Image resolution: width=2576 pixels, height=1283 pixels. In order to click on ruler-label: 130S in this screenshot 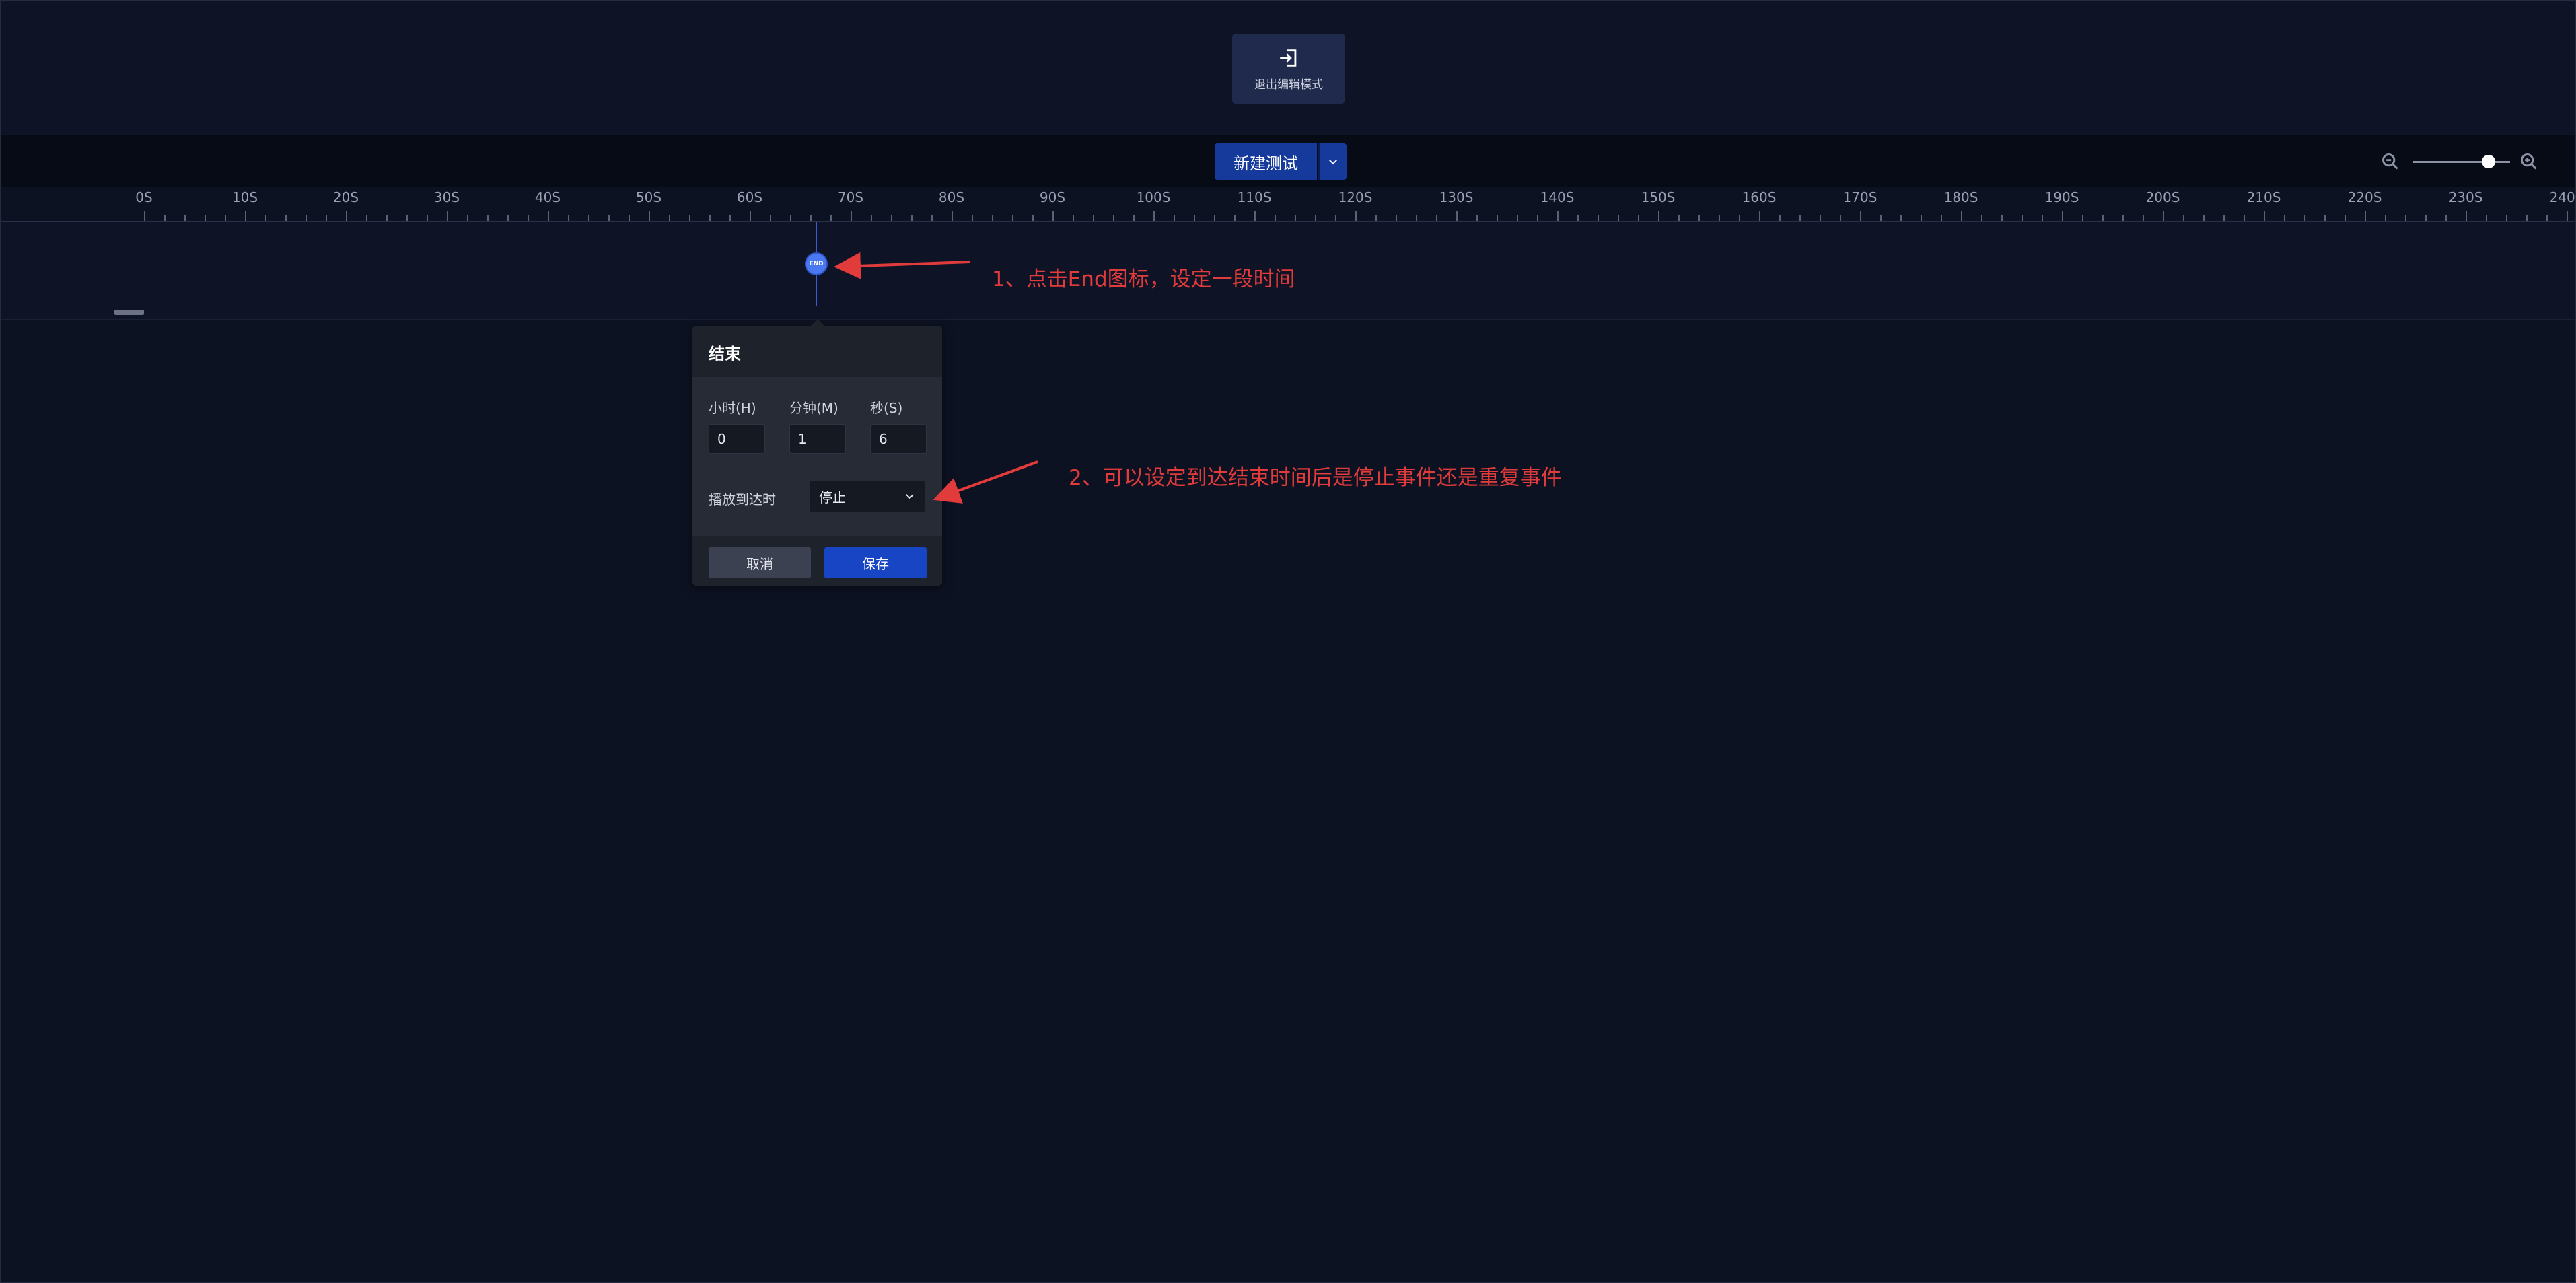, I will do `click(1456, 197)`.